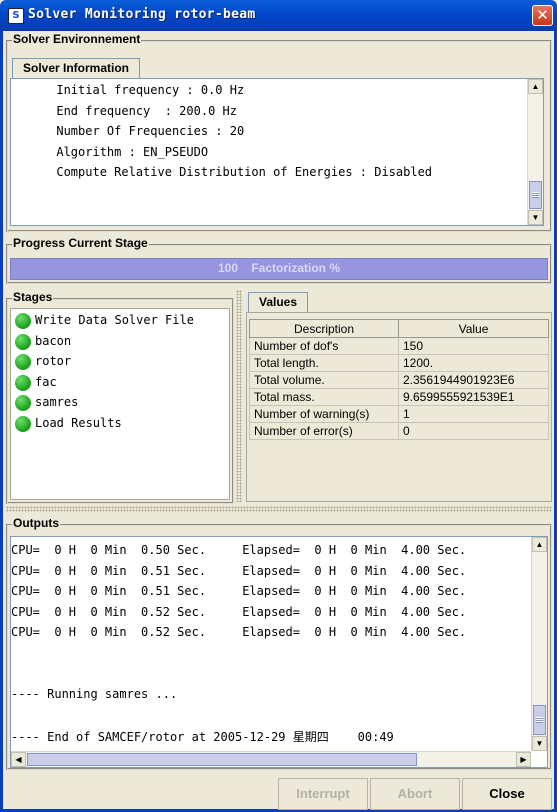 This screenshot has height=812, width=557. Describe the element at coordinates (279, 509) in the screenshot. I see `horizontal-splitter` at that location.